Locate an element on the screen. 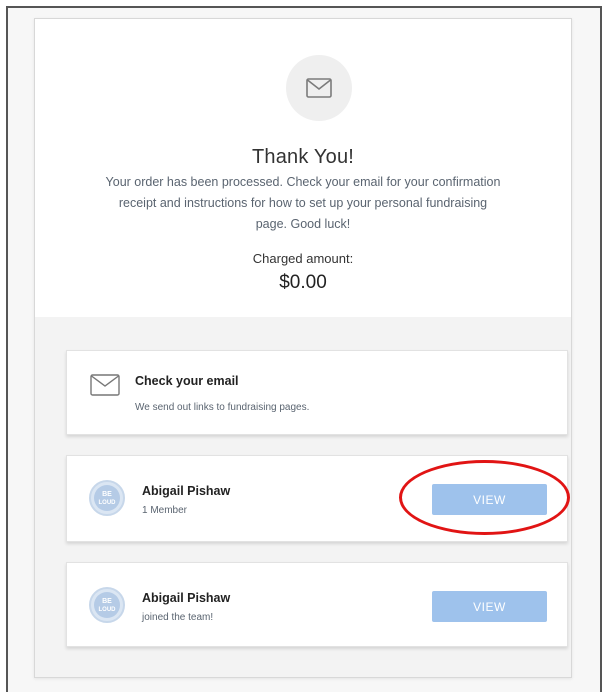 This screenshot has height=692, width=608. confirmation-title: Thank You! is located at coordinates (303, 157).